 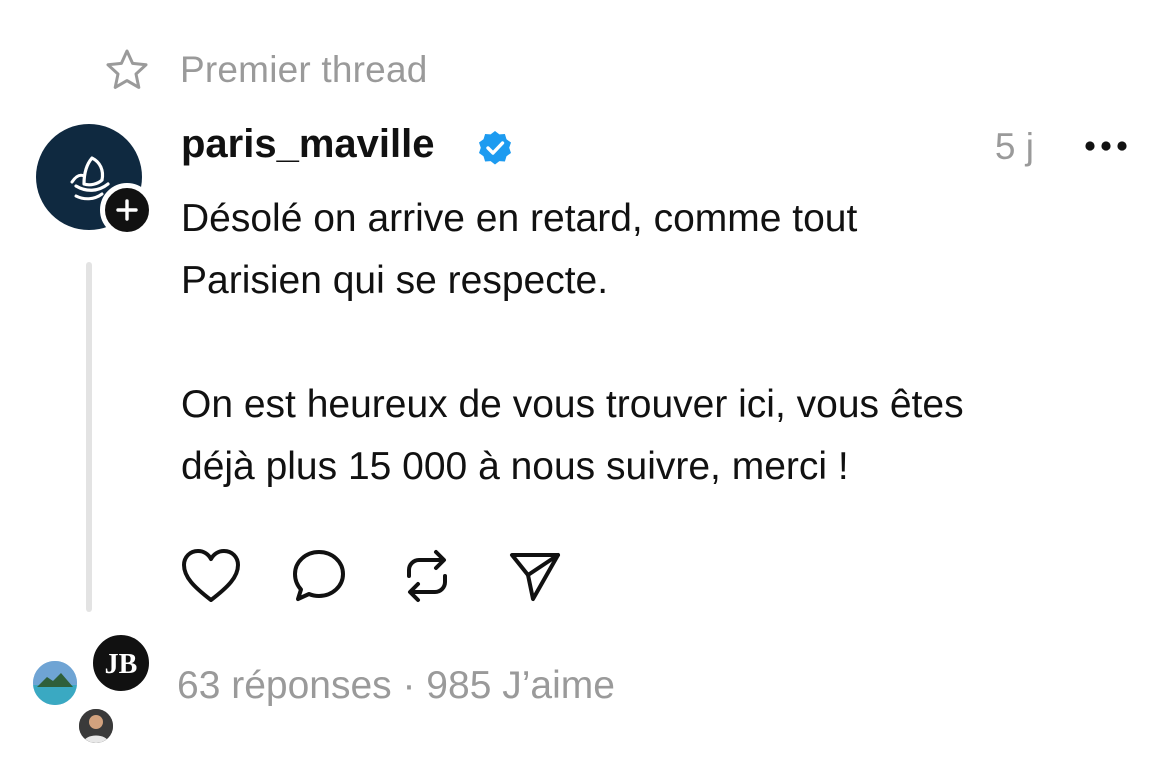 I want to click on plus-icon, so click(x=127, y=210).